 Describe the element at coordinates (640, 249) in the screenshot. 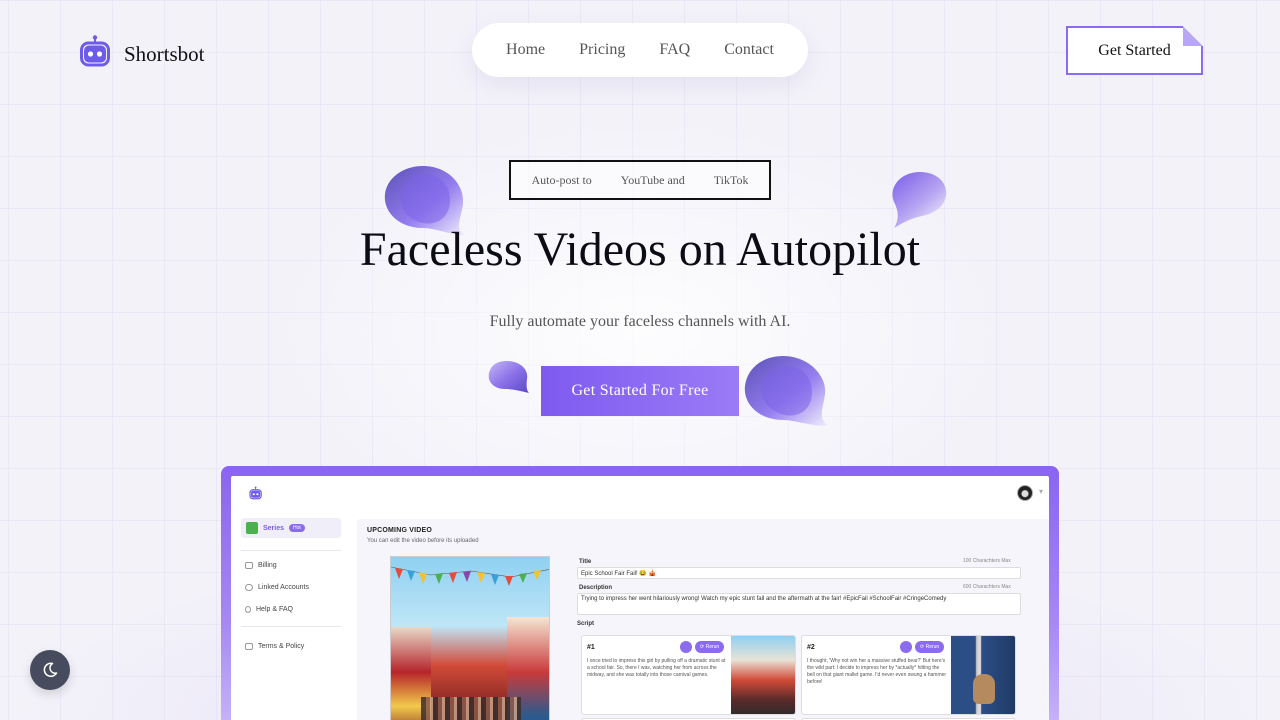

I see `hero-title: Faceless Videos on Autopilot` at that location.